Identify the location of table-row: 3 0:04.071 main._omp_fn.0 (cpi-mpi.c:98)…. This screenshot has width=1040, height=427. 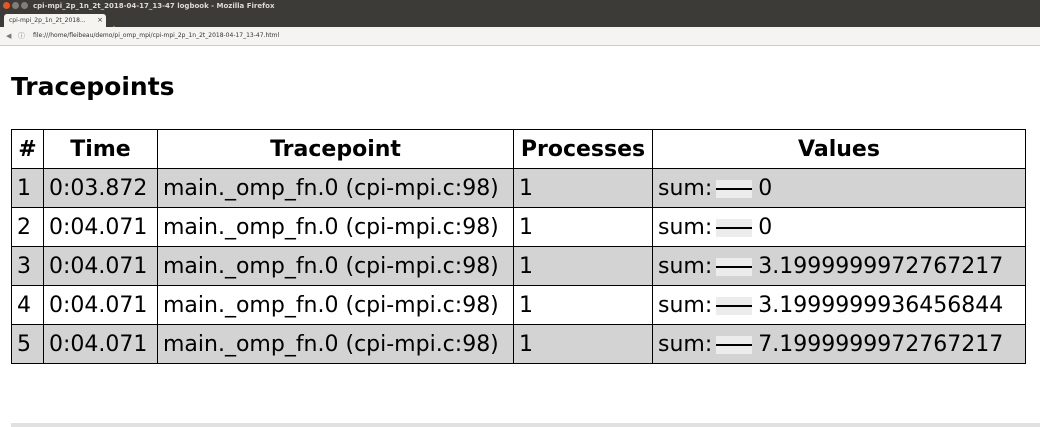
(518, 266).